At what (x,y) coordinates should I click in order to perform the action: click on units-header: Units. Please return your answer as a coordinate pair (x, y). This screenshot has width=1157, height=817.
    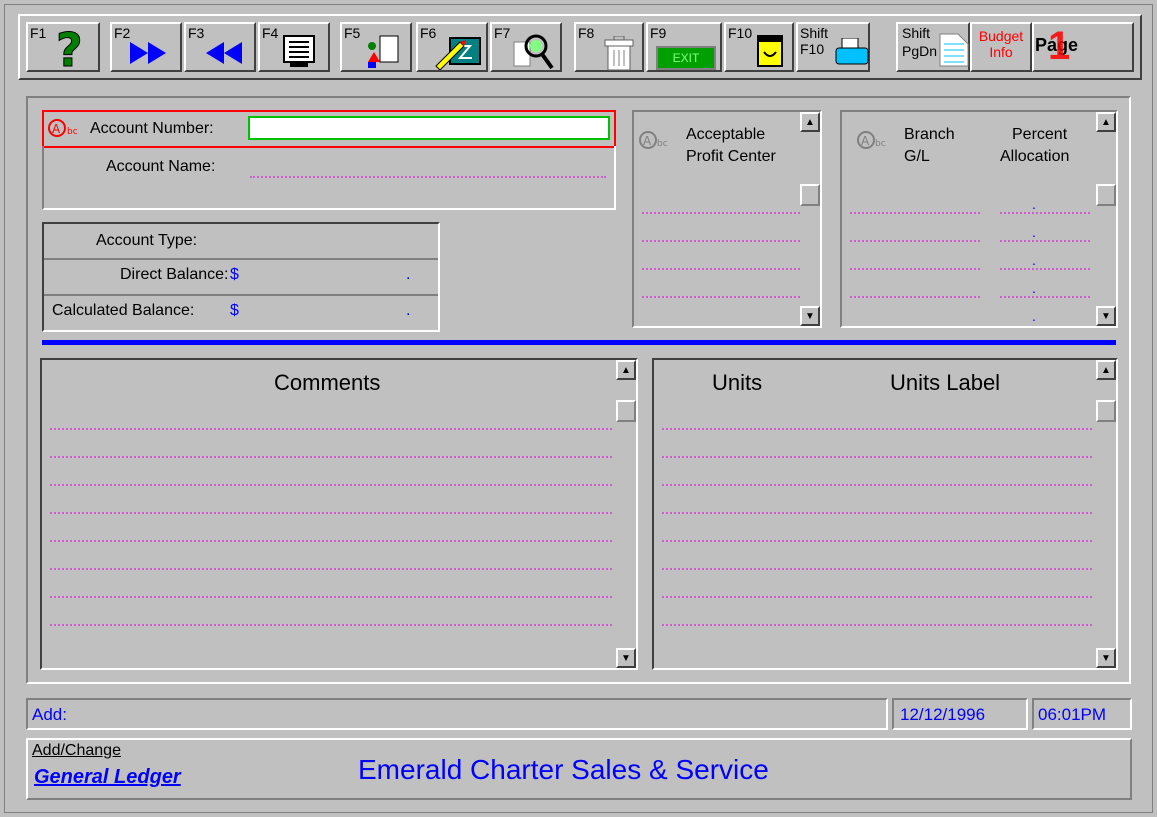
    Looking at the image, I should click on (737, 382).